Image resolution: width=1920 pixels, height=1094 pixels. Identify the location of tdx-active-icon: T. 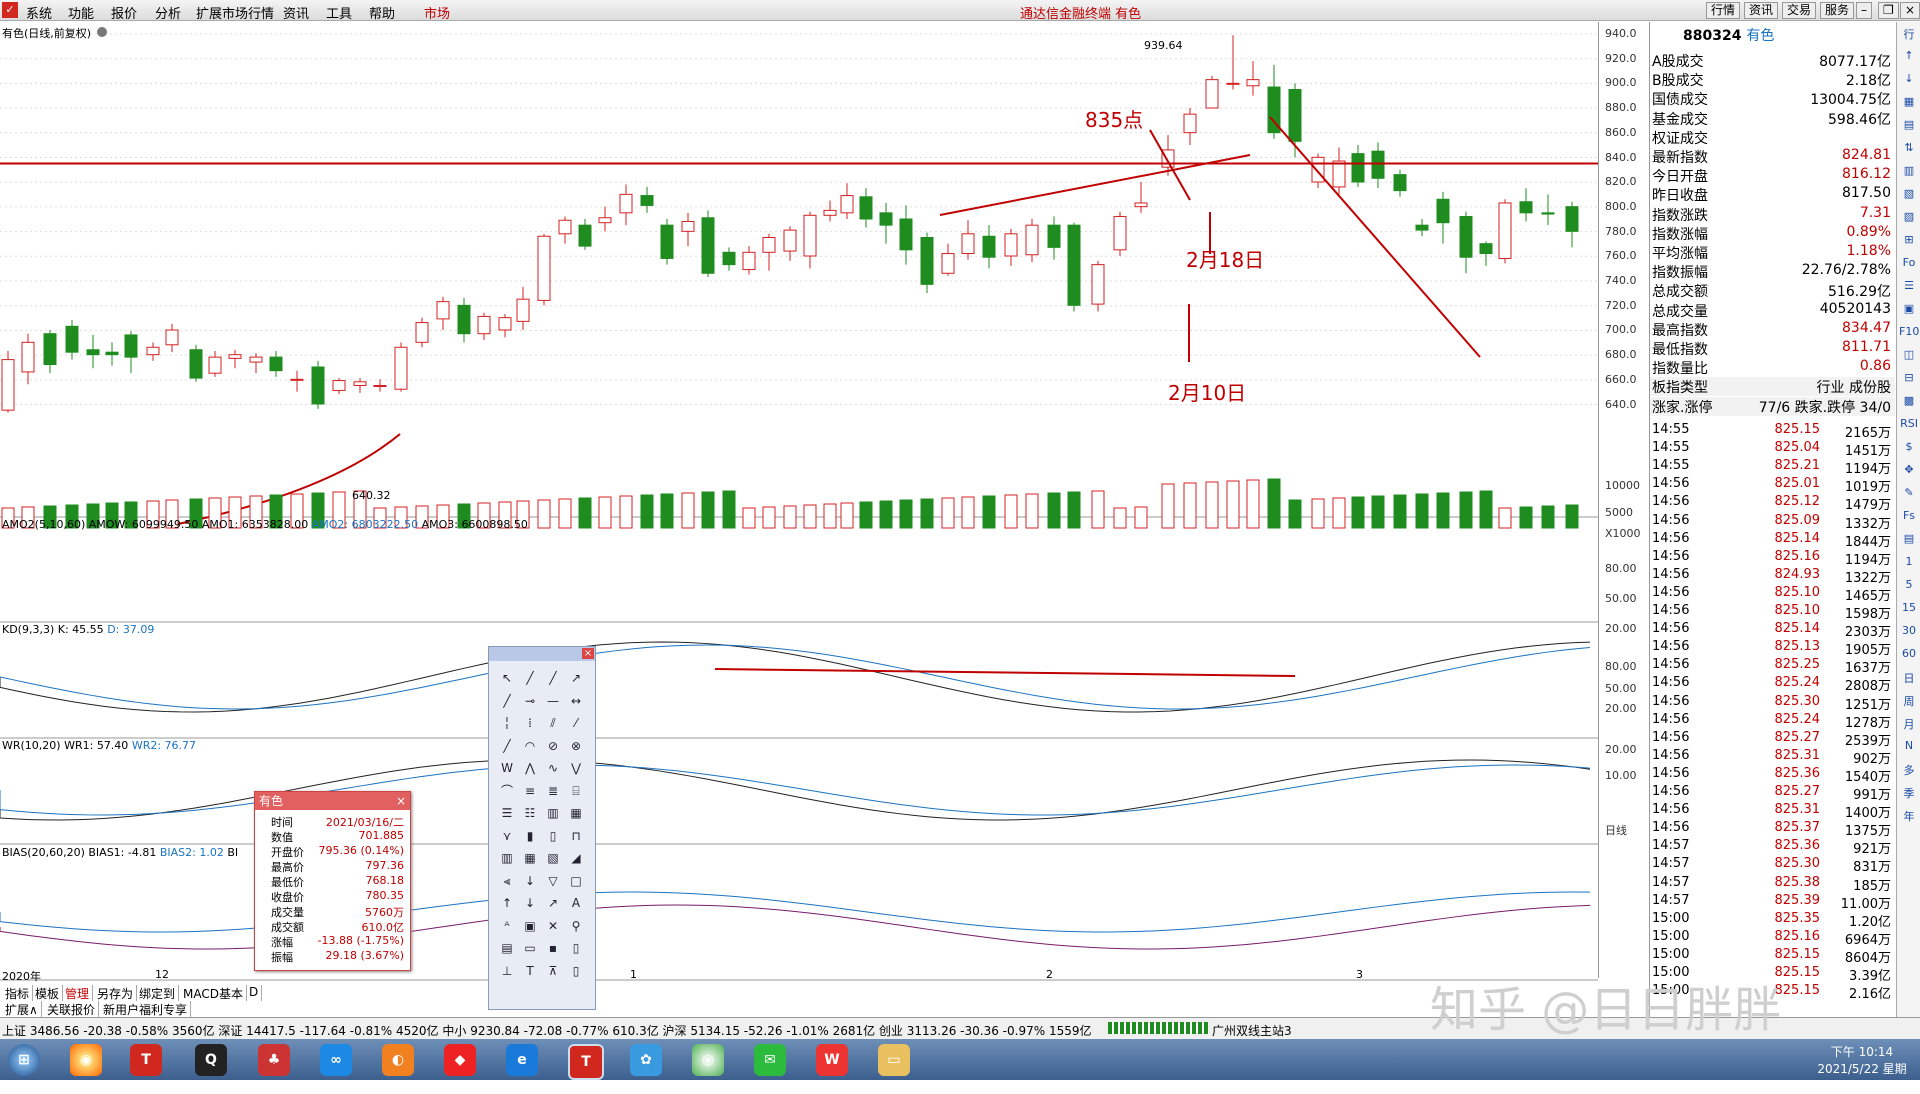
(586, 1062).